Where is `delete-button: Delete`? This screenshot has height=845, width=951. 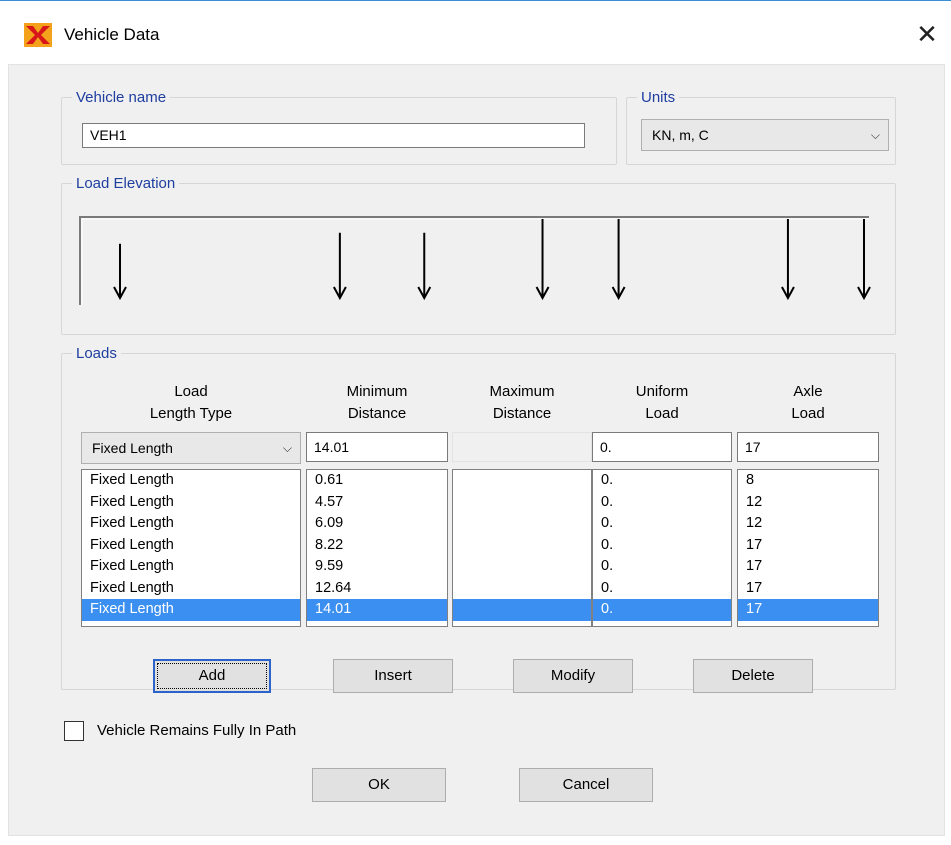 delete-button: Delete is located at coordinates (753, 676).